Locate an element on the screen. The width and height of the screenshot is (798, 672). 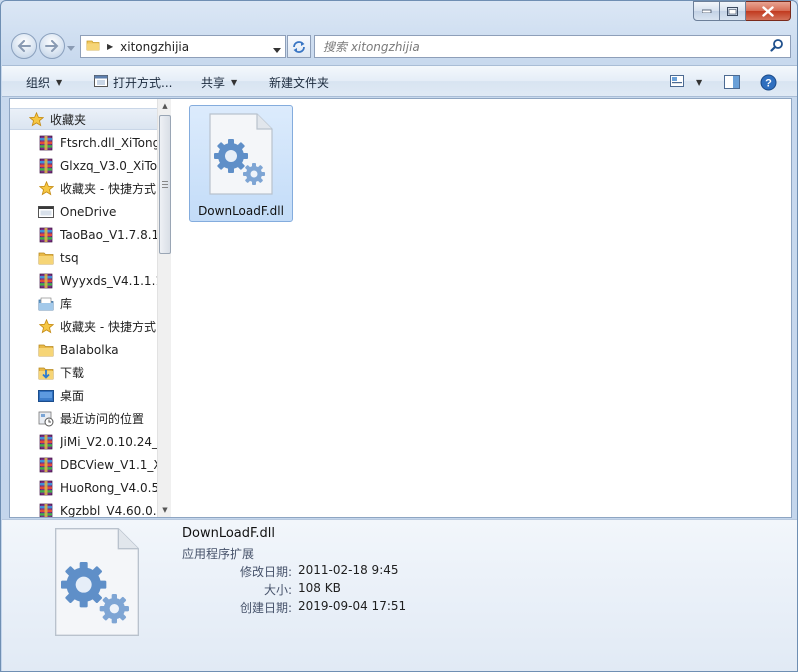
nav-item: DBCView_V1.1_X is located at coordinates (83, 464).